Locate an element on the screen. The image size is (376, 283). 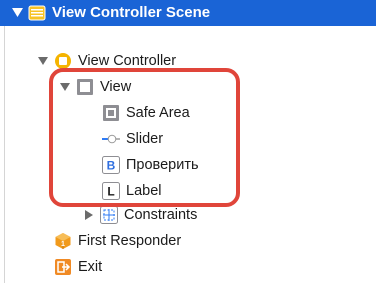
tree-row-button: B Проверить is located at coordinates (188, 165).